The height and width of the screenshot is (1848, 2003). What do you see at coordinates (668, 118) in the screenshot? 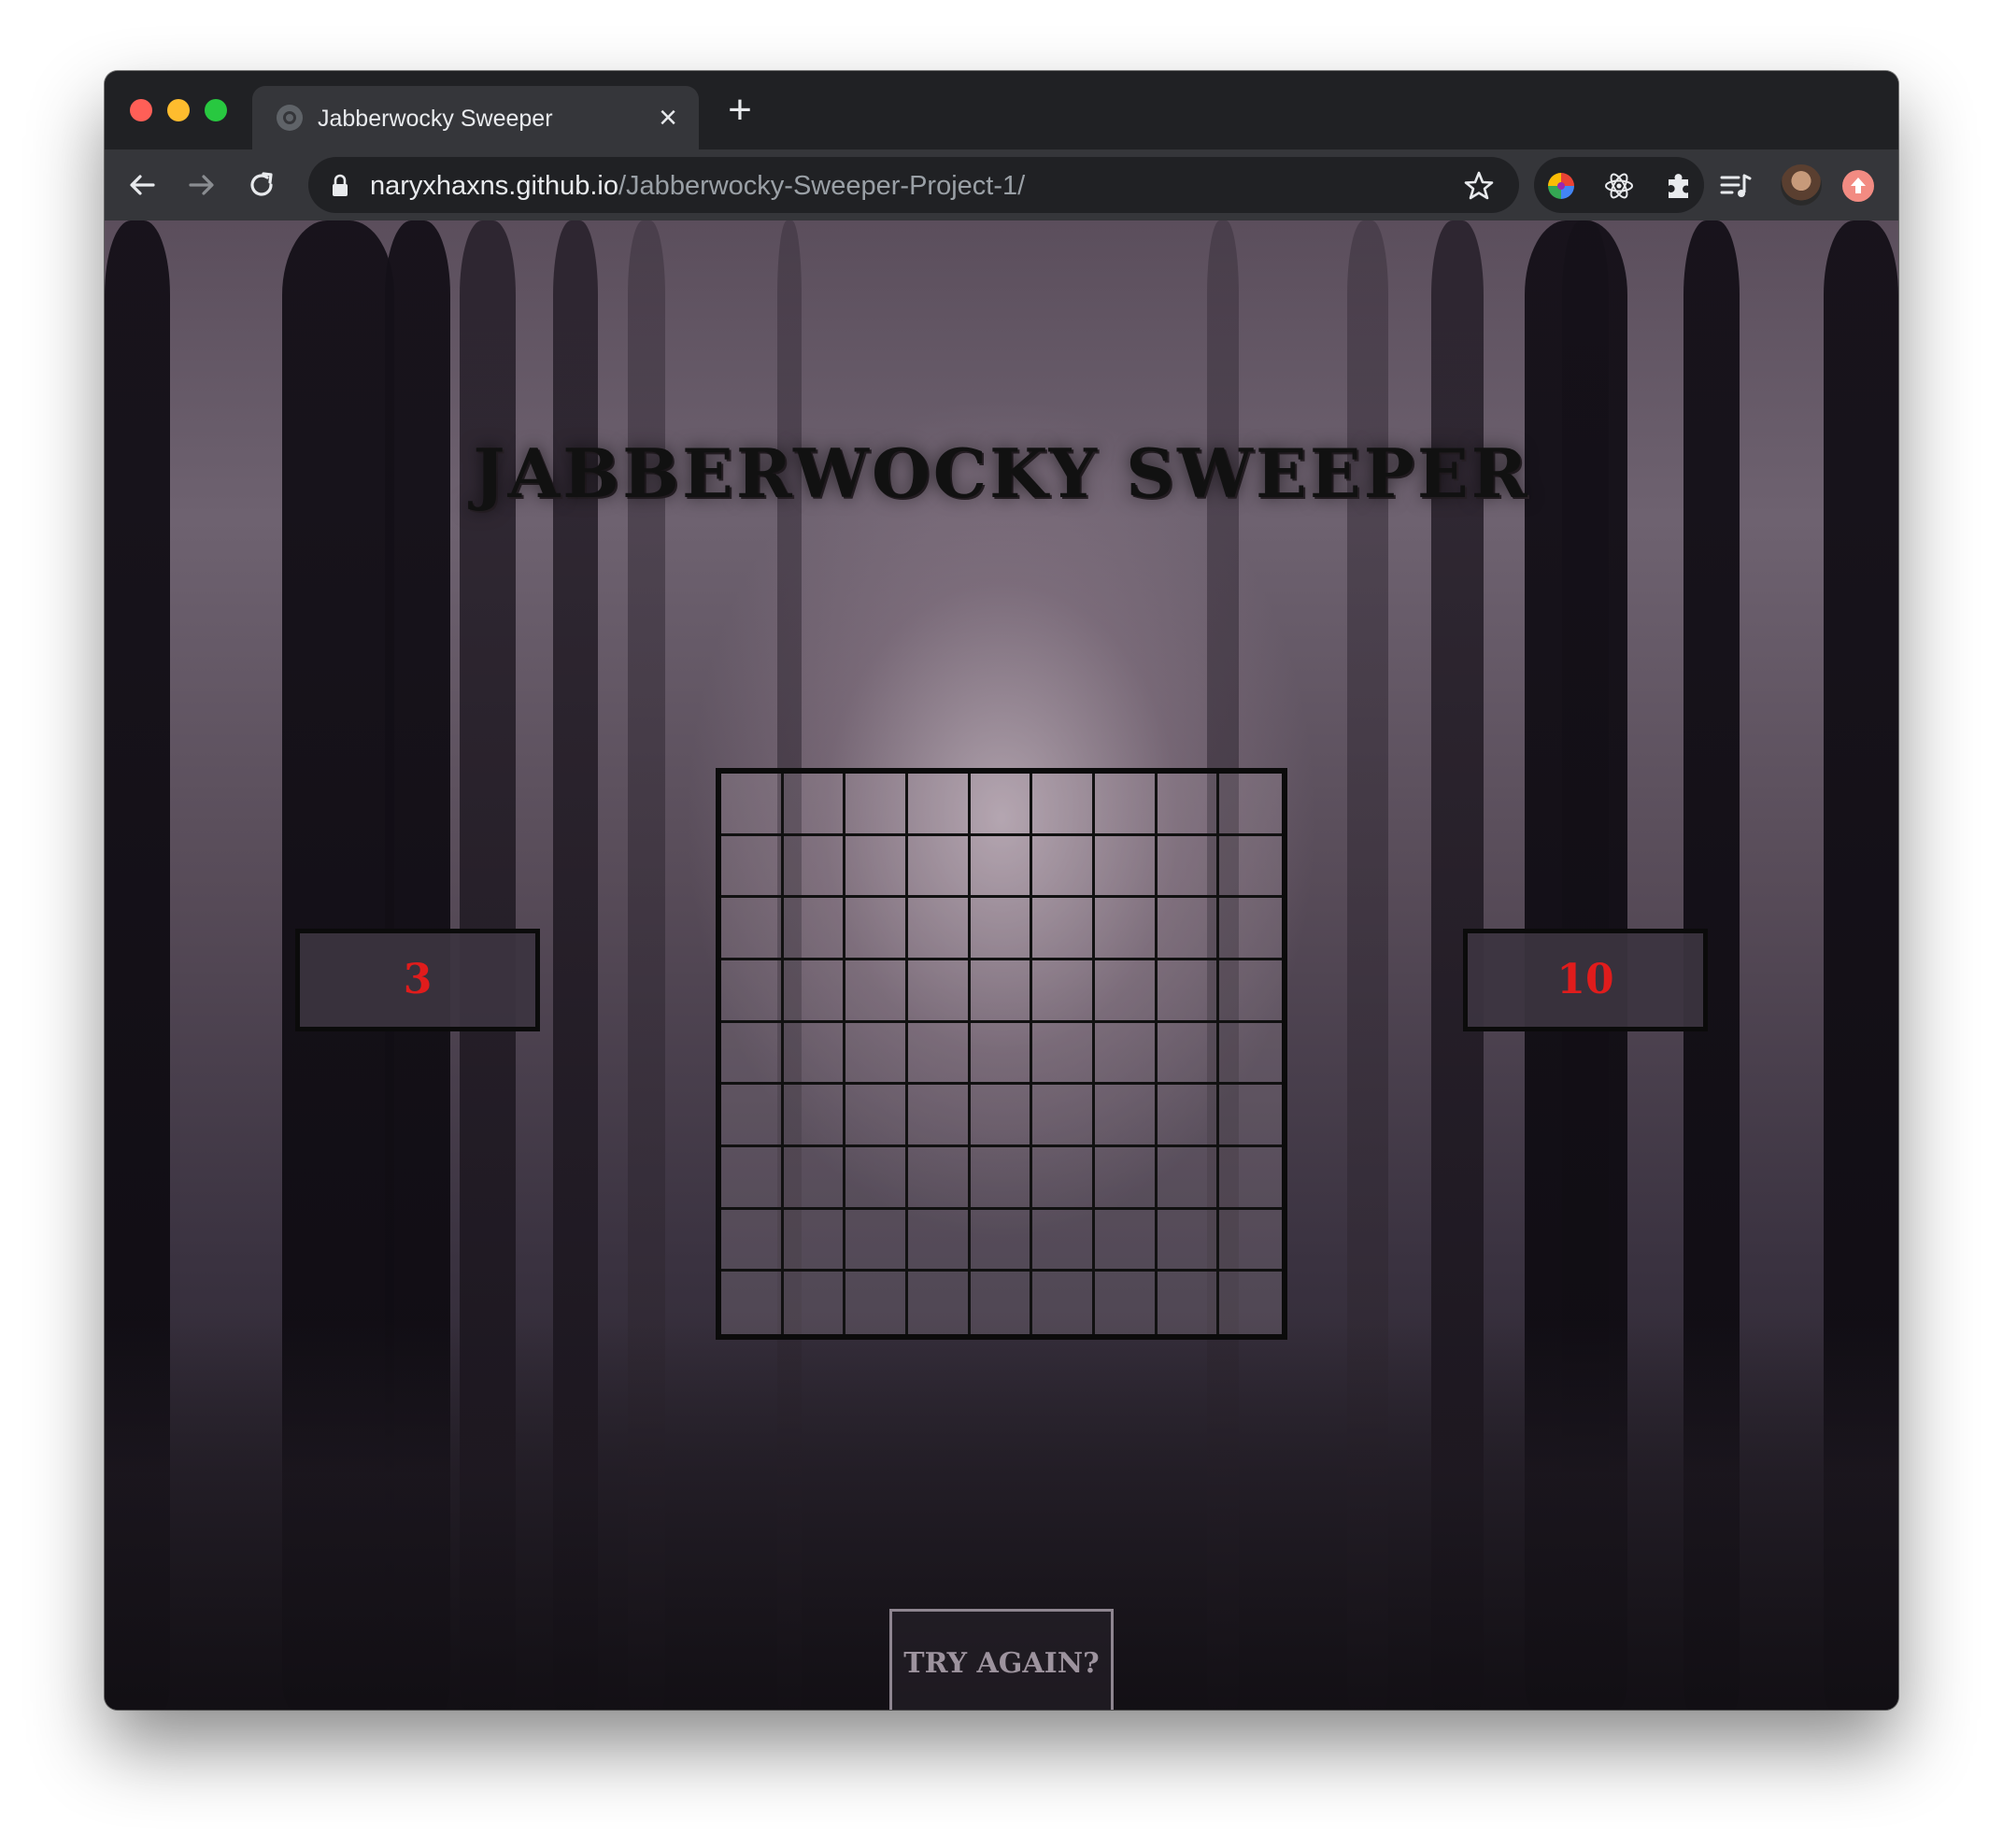
I see `tab-close-icon: ×` at bounding box center [668, 118].